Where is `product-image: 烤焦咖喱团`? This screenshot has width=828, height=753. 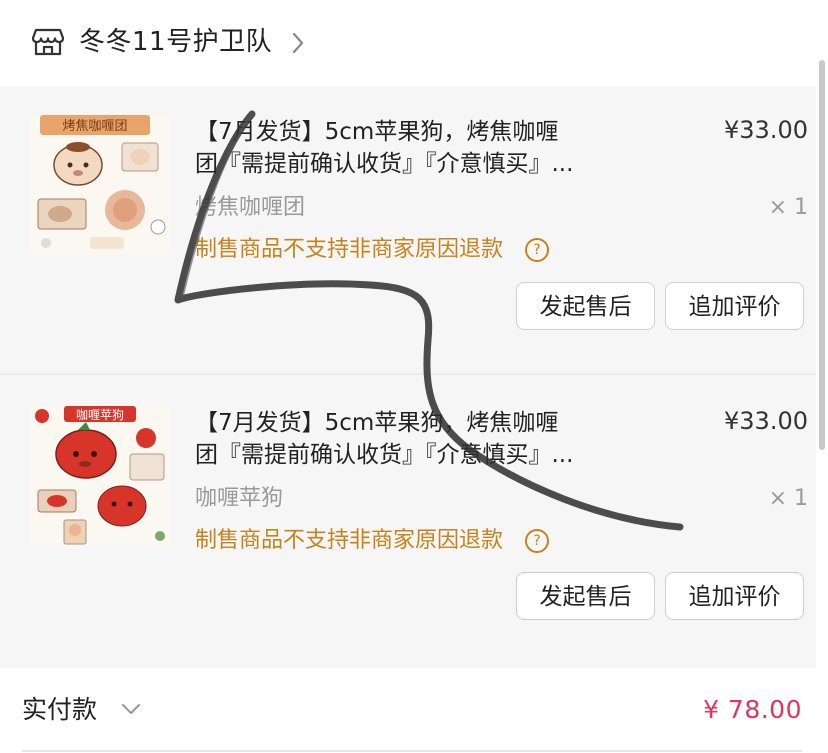
product-image: 烤焦咖喱团 is located at coordinates (100, 185).